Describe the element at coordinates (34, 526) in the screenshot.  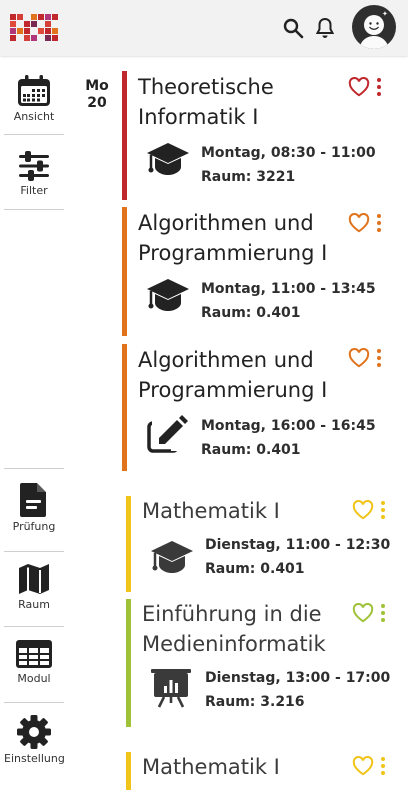
I see `sidebar-item-label: Prüfung` at that location.